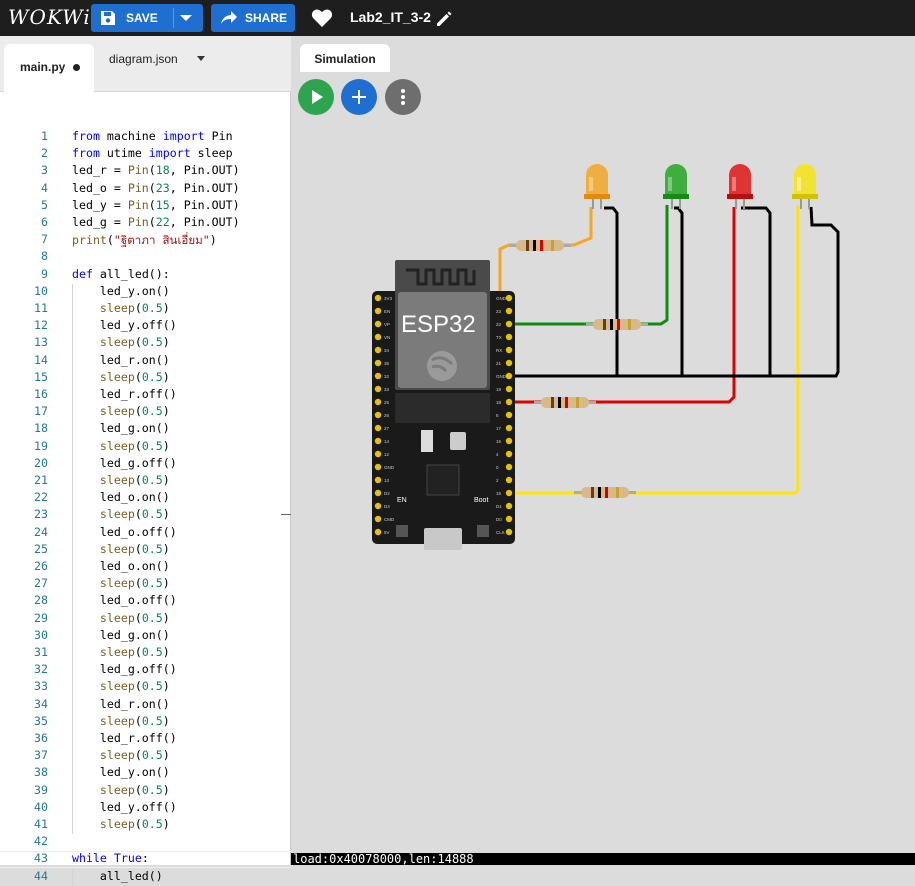 Image resolution: width=915 pixels, height=886 pixels. What do you see at coordinates (145, 137) in the screenshot?
I see `code-line: 1 from machine import Pin` at bounding box center [145, 137].